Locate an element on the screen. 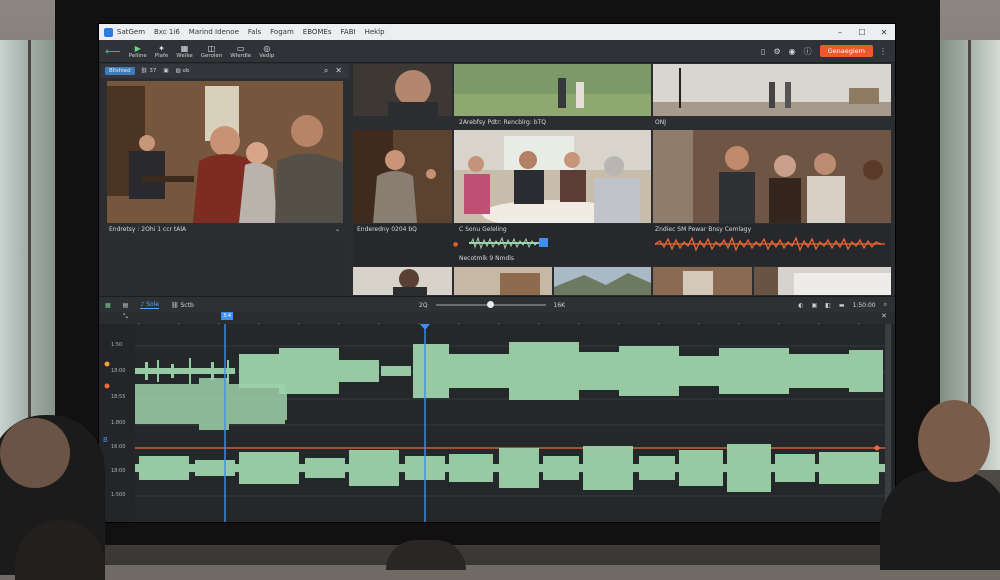 This screenshot has width=1000, height=580. zoom-slider-knob is located at coordinates (491, 304).